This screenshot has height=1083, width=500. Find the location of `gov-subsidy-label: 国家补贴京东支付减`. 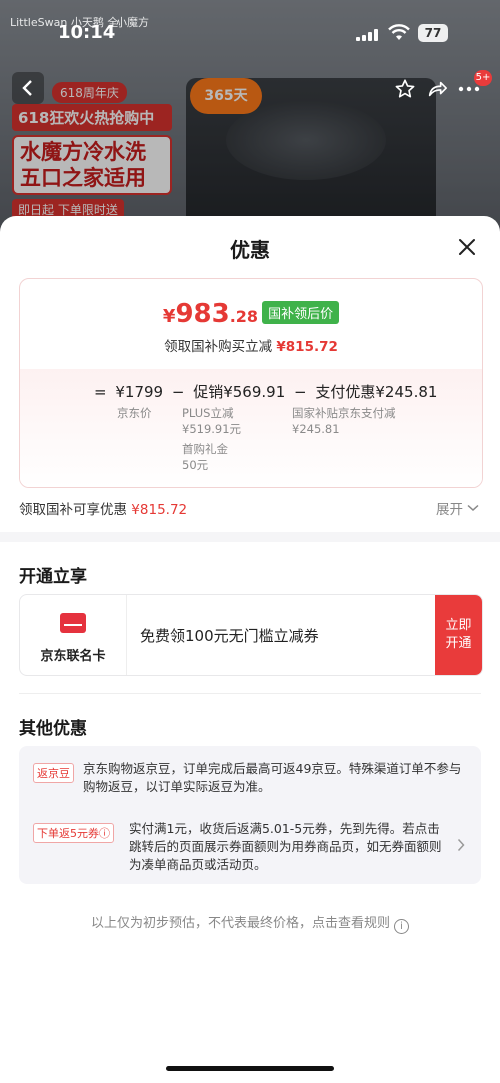

gov-subsidy-label: 国家补贴京东支付减 is located at coordinates (344, 413).